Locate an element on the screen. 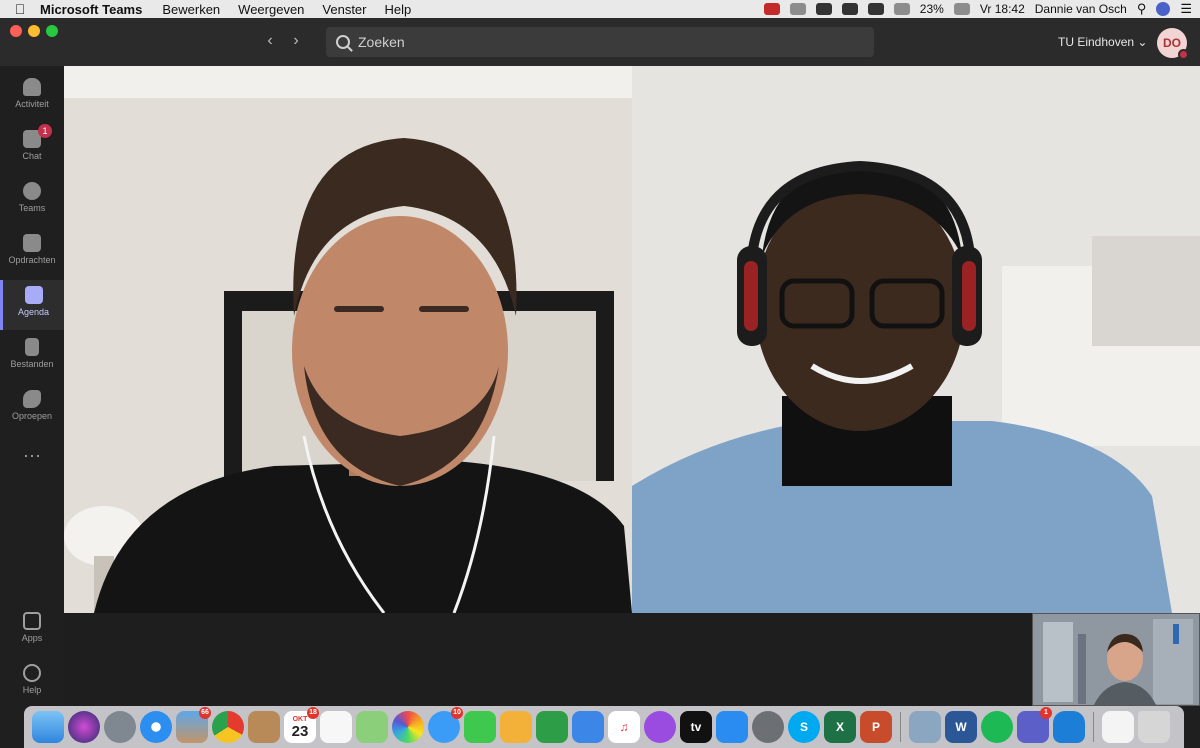 This screenshot has width=1200, height=748. excel-icon: X is located at coordinates (840, 727).